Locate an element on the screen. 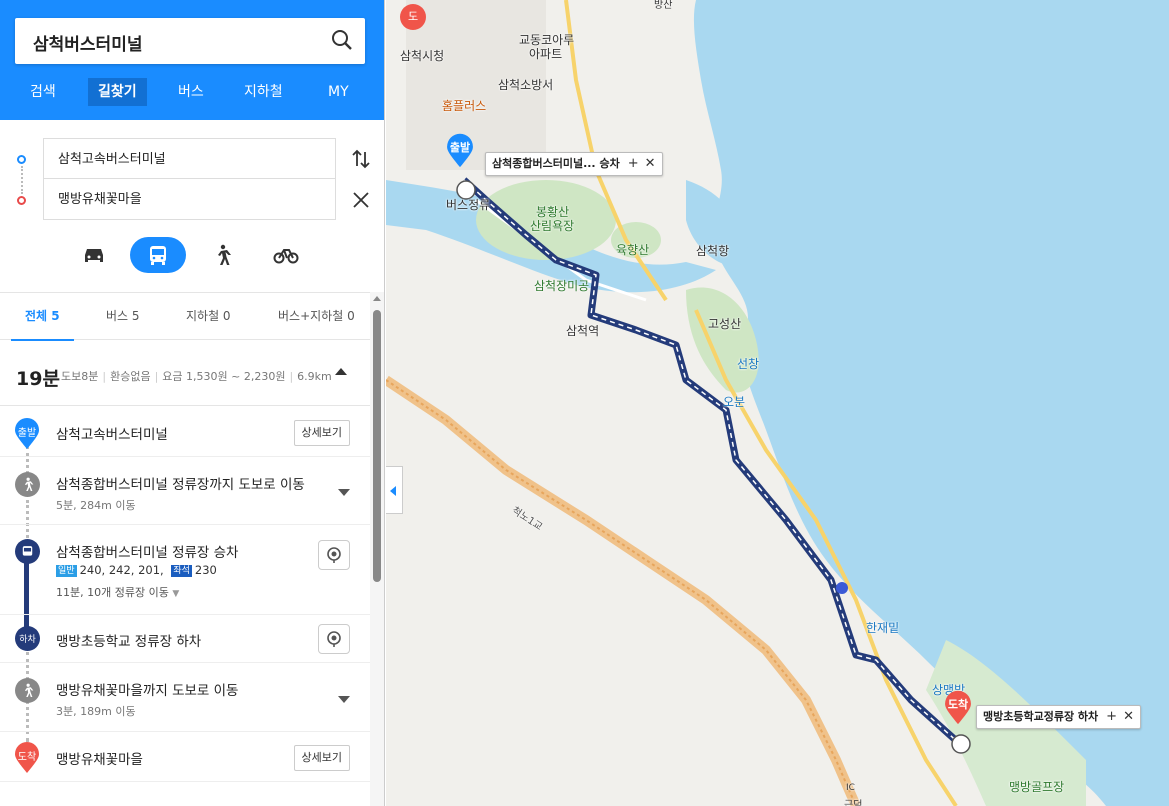  destination-input: 맹방유채꽃마을 is located at coordinates (189, 199).